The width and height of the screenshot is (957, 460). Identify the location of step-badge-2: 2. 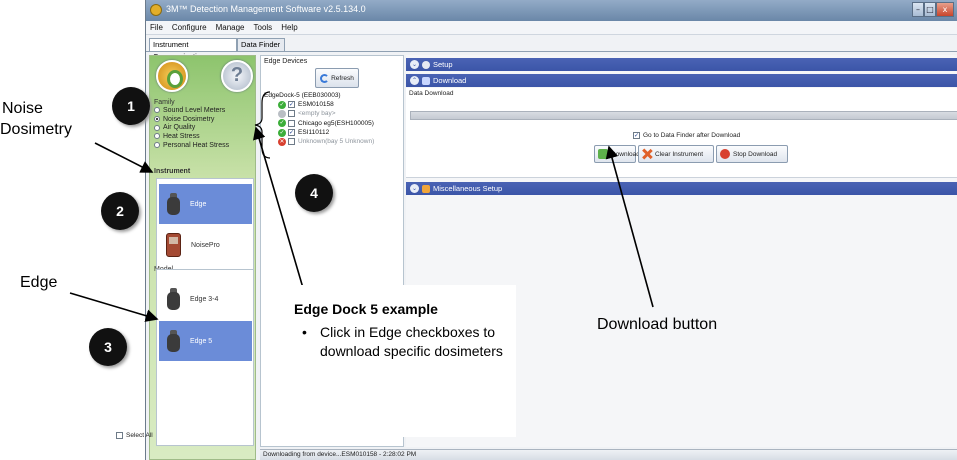
(120, 211).